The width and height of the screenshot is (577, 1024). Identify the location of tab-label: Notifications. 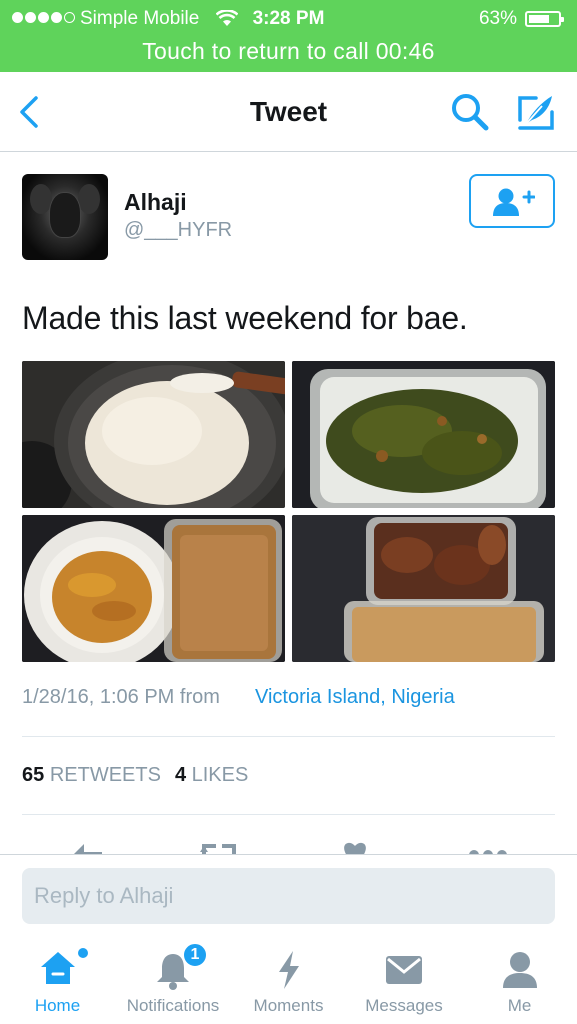
(173, 1005).